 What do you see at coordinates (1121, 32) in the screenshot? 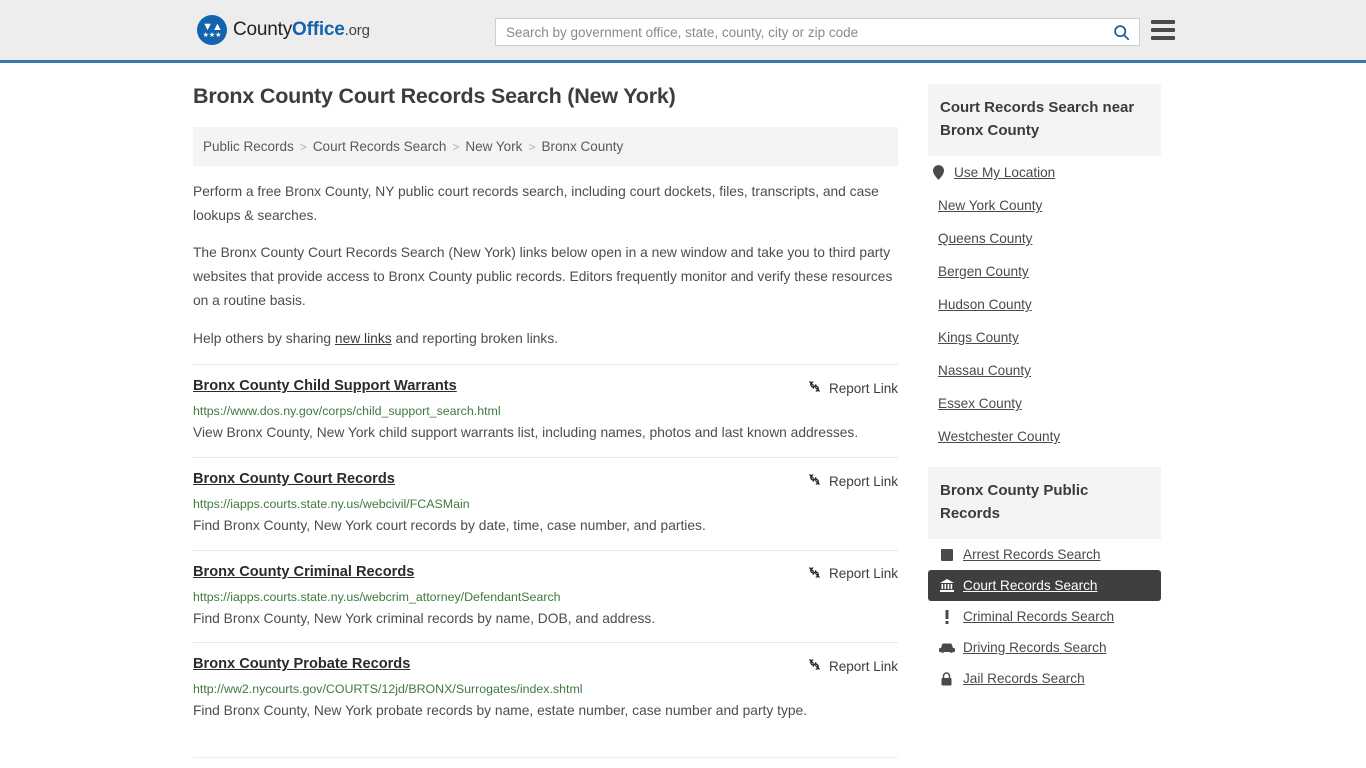
I see `search-button` at bounding box center [1121, 32].